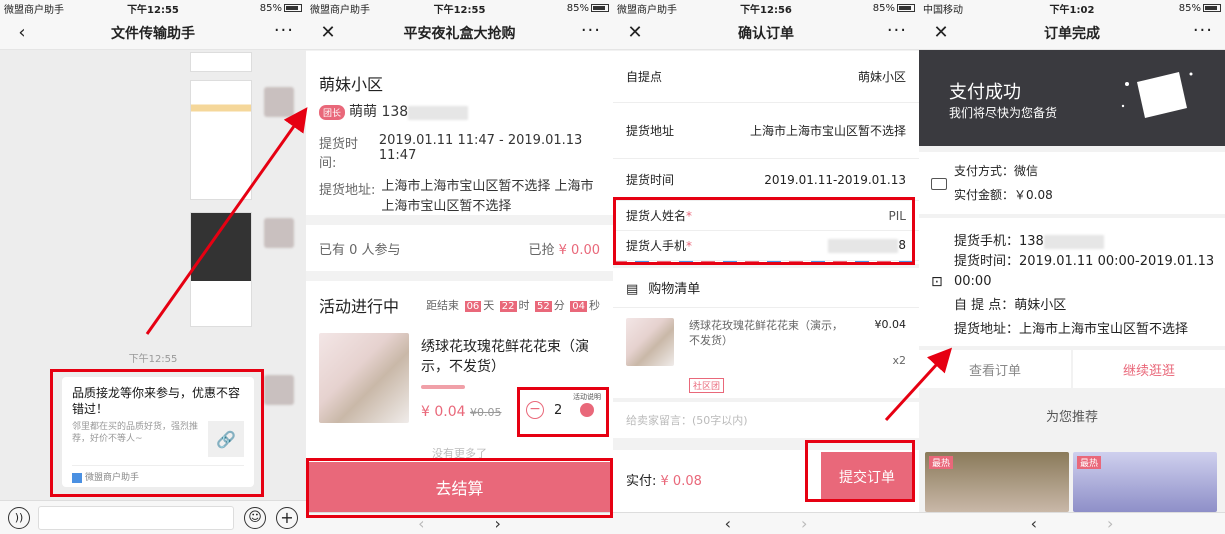  I want to click on plus-icon: +, so click(287, 518).